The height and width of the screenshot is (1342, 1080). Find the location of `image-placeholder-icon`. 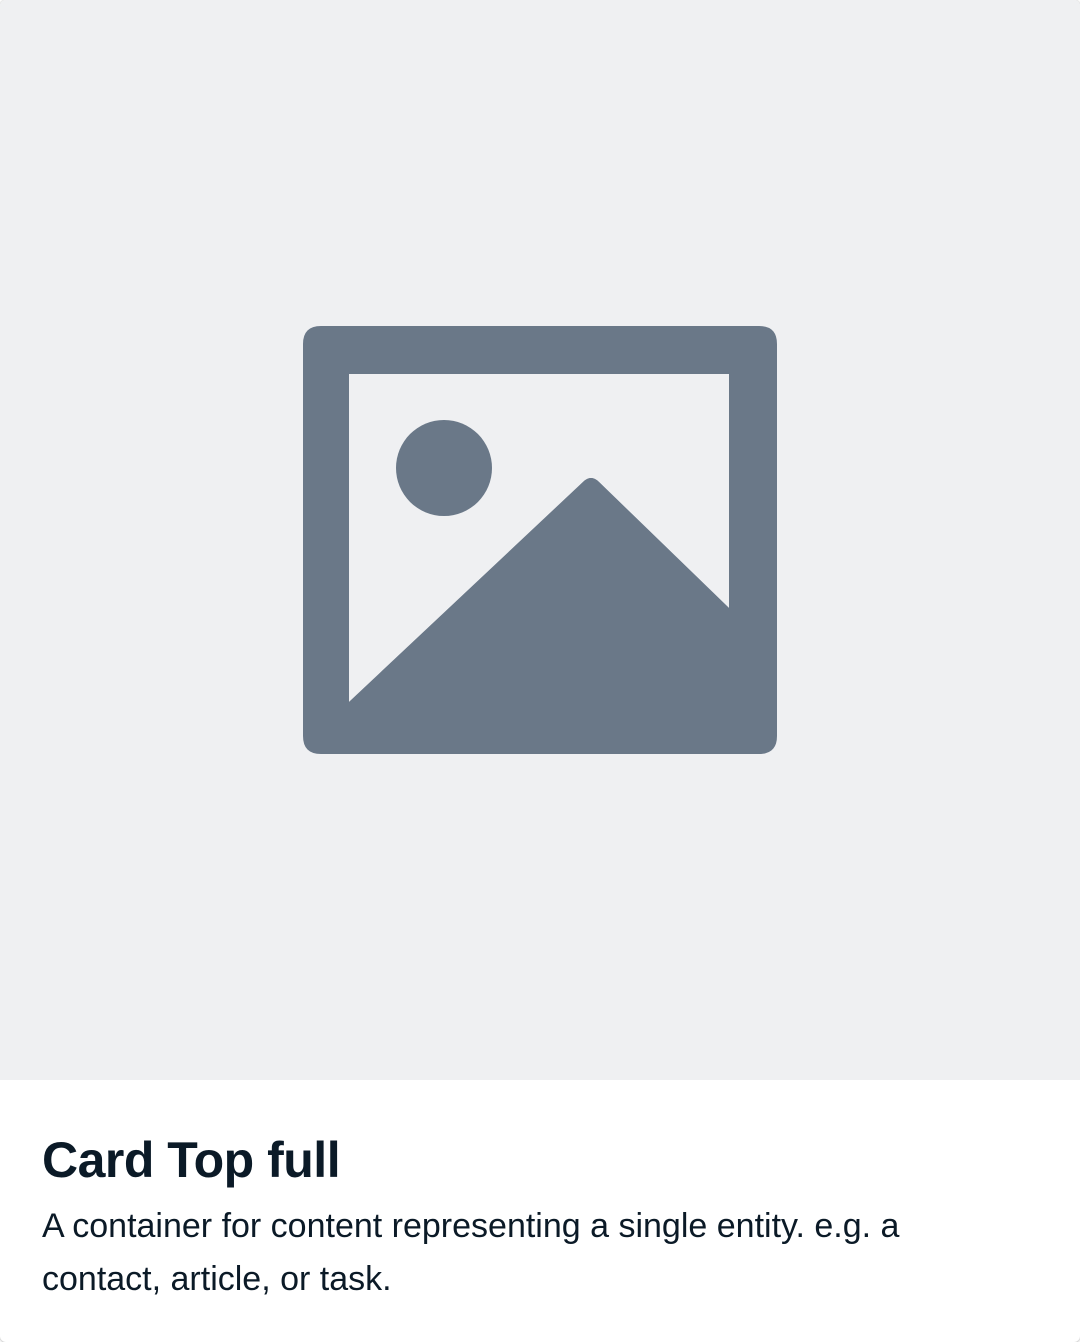

image-placeholder-icon is located at coordinates (540, 540).